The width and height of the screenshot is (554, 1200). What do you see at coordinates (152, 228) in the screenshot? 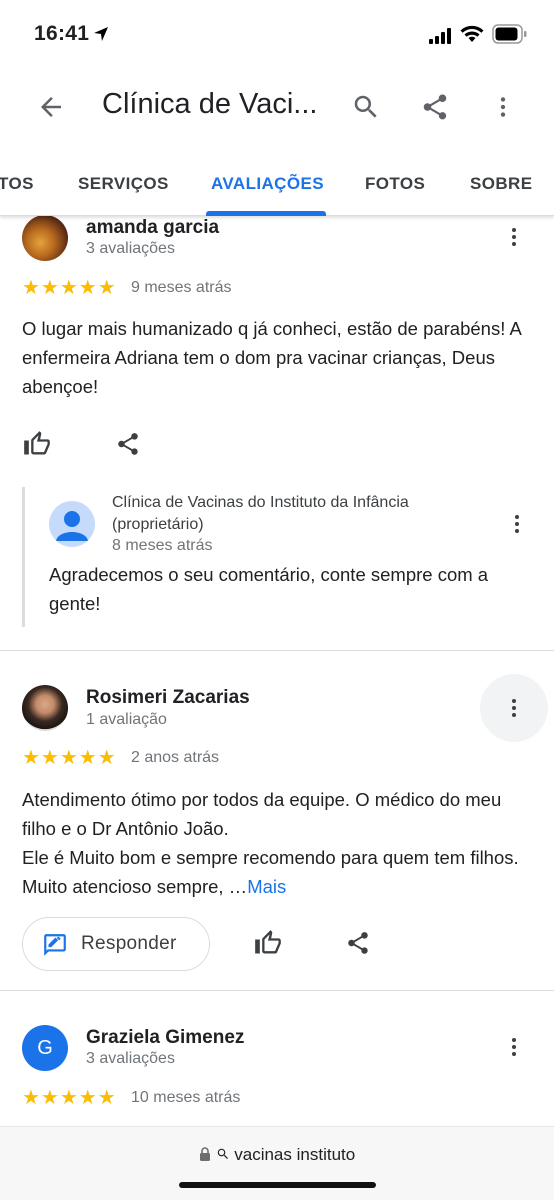
I see `reviewer-name: amanda garcia` at bounding box center [152, 228].